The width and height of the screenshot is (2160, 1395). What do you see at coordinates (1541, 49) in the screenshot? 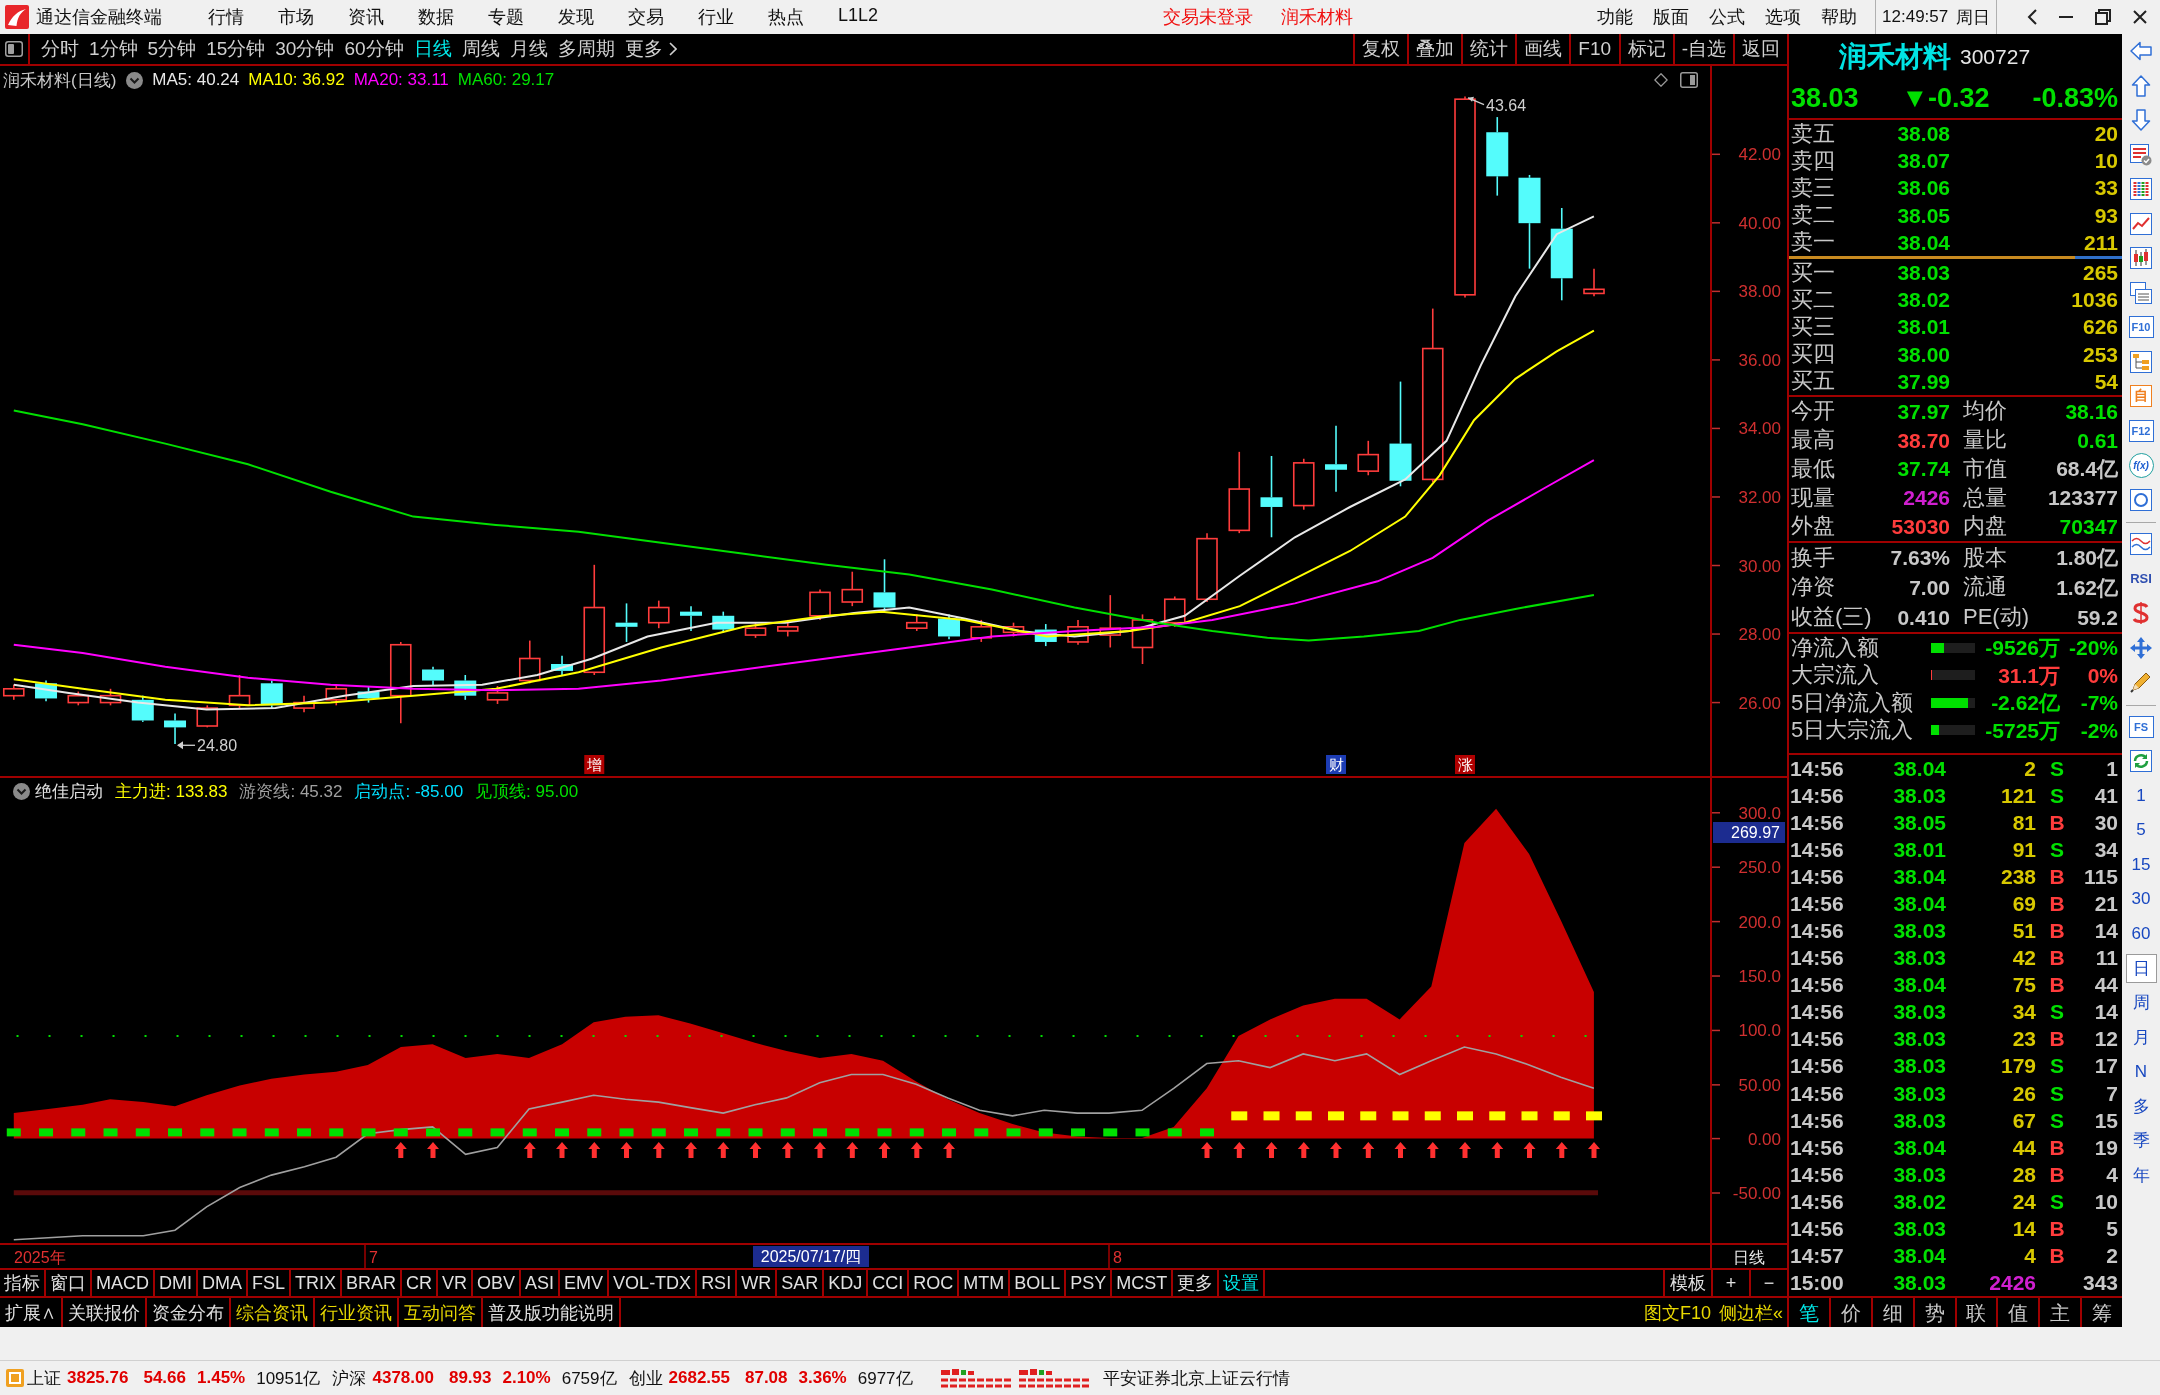
I see `chart-tool-button: 画线` at bounding box center [1541, 49].